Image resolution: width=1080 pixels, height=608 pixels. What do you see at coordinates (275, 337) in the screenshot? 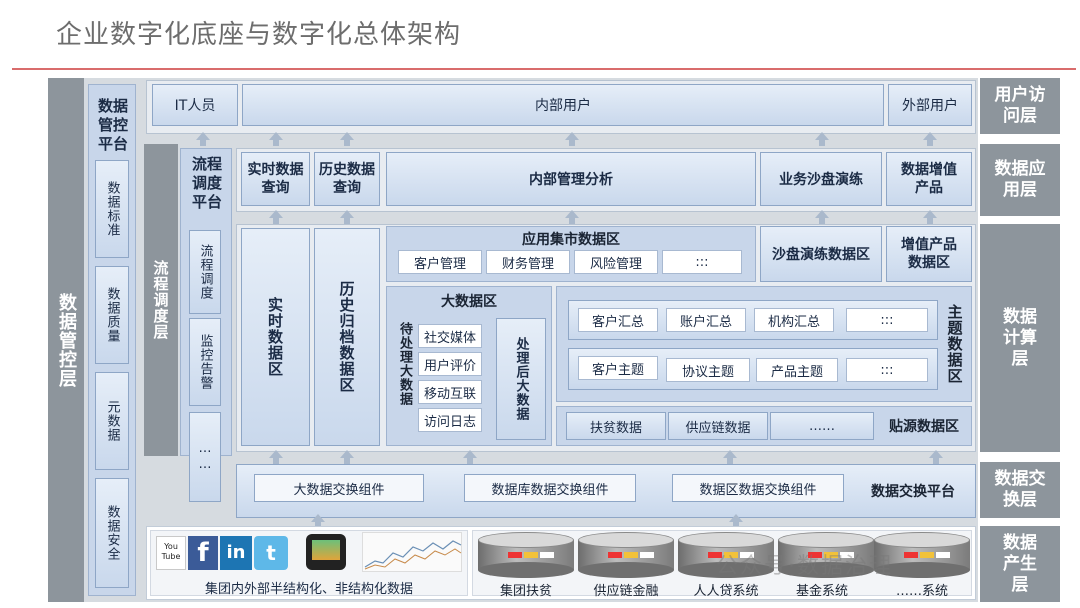
I see `realtime-data-zone: 实时数据区` at bounding box center [275, 337].